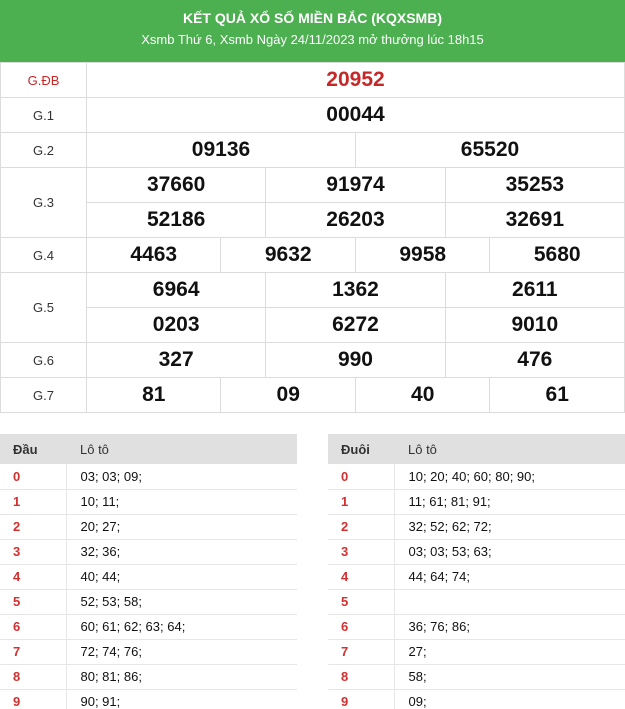 This screenshot has width=625, height=709. Describe the element at coordinates (33, 449) in the screenshot. I see `dau-header: Đầu` at that location.